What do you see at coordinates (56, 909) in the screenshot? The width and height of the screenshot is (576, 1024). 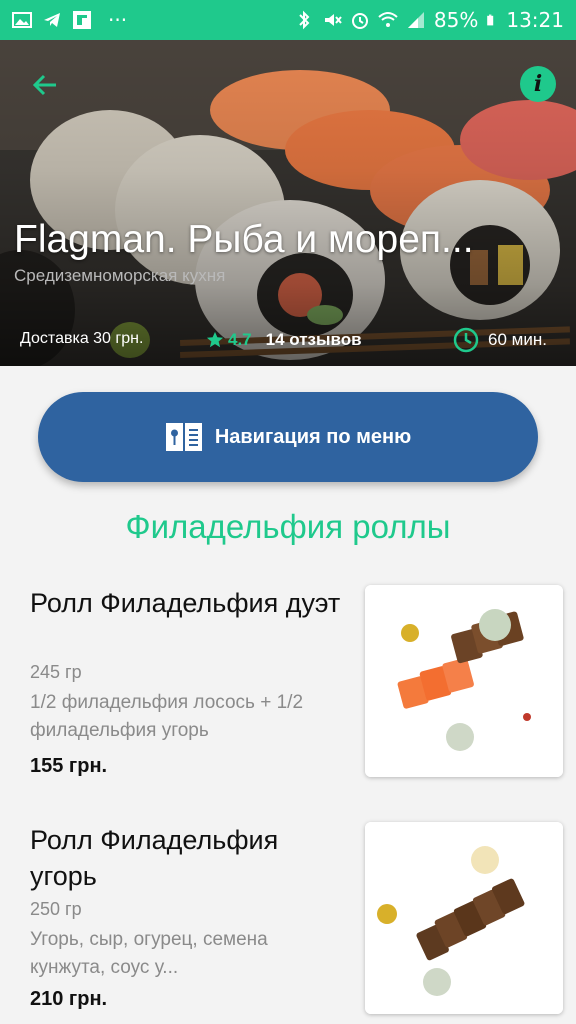 I see `item-weight: 250 гр` at bounding box center [56, 909].